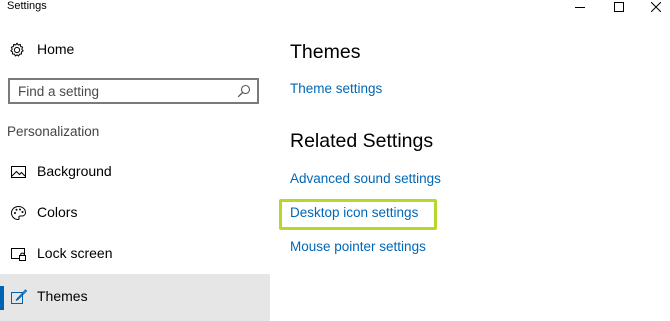 The width and height of the screenshot is (670, 321). Describe the element at coordinates (325, 52) in the screenshot. I see `page-title: Themes` at that location.